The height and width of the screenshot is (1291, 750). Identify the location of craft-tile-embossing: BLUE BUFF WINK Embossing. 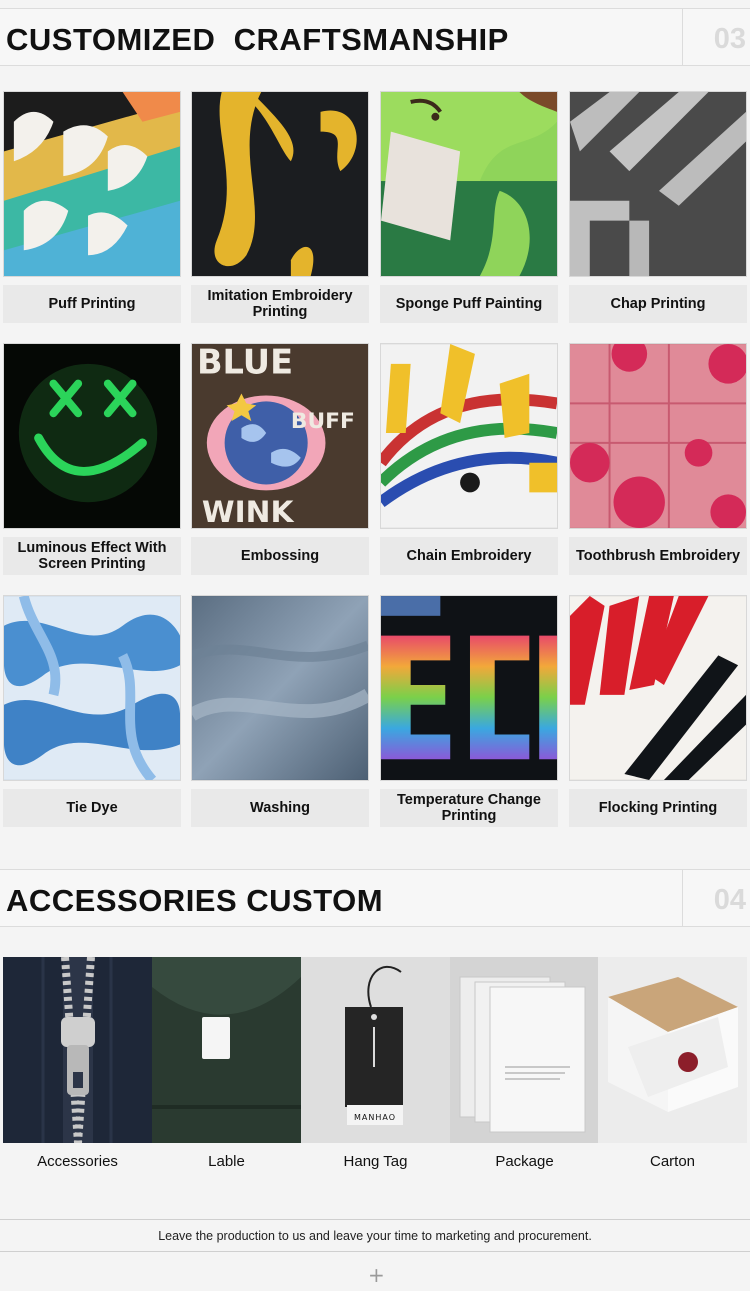
(280, 459).